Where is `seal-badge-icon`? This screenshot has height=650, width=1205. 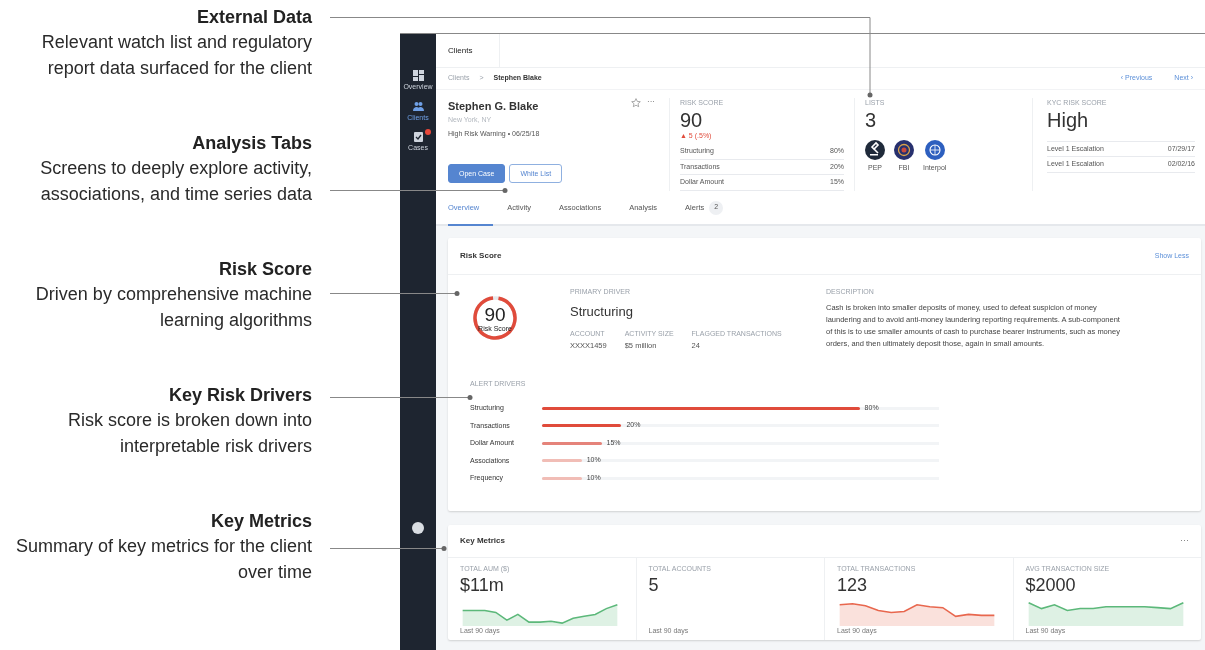
seal-badge-icon is located at coordinates (904, 149).